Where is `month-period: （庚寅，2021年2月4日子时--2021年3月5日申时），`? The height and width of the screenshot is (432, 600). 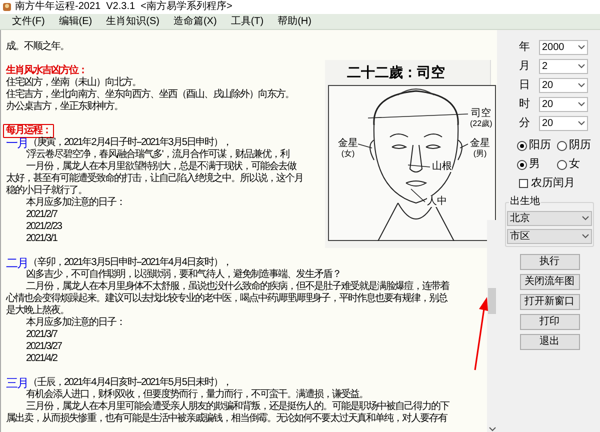
month-period: （庚寅，2021年2月4日子时--2021年3月5日申时）， is located at coordinates (130, 142).